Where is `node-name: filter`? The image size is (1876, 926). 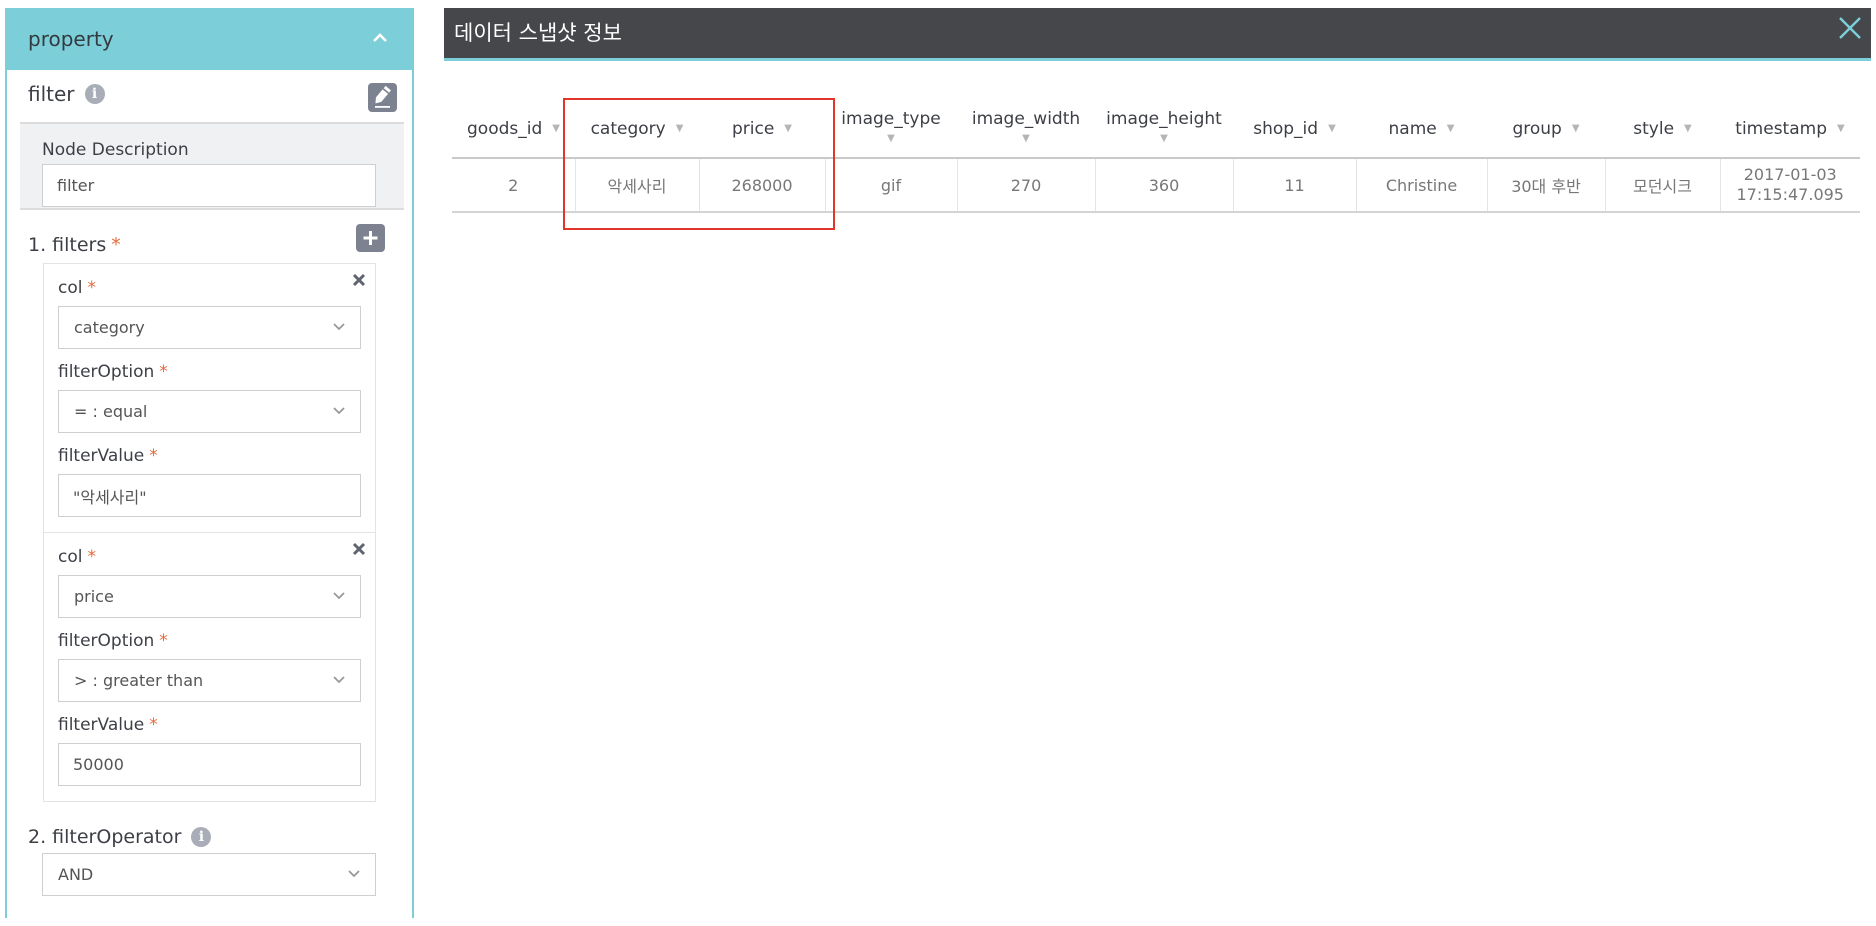
node-name: filter is located at coordinates (51, 94).